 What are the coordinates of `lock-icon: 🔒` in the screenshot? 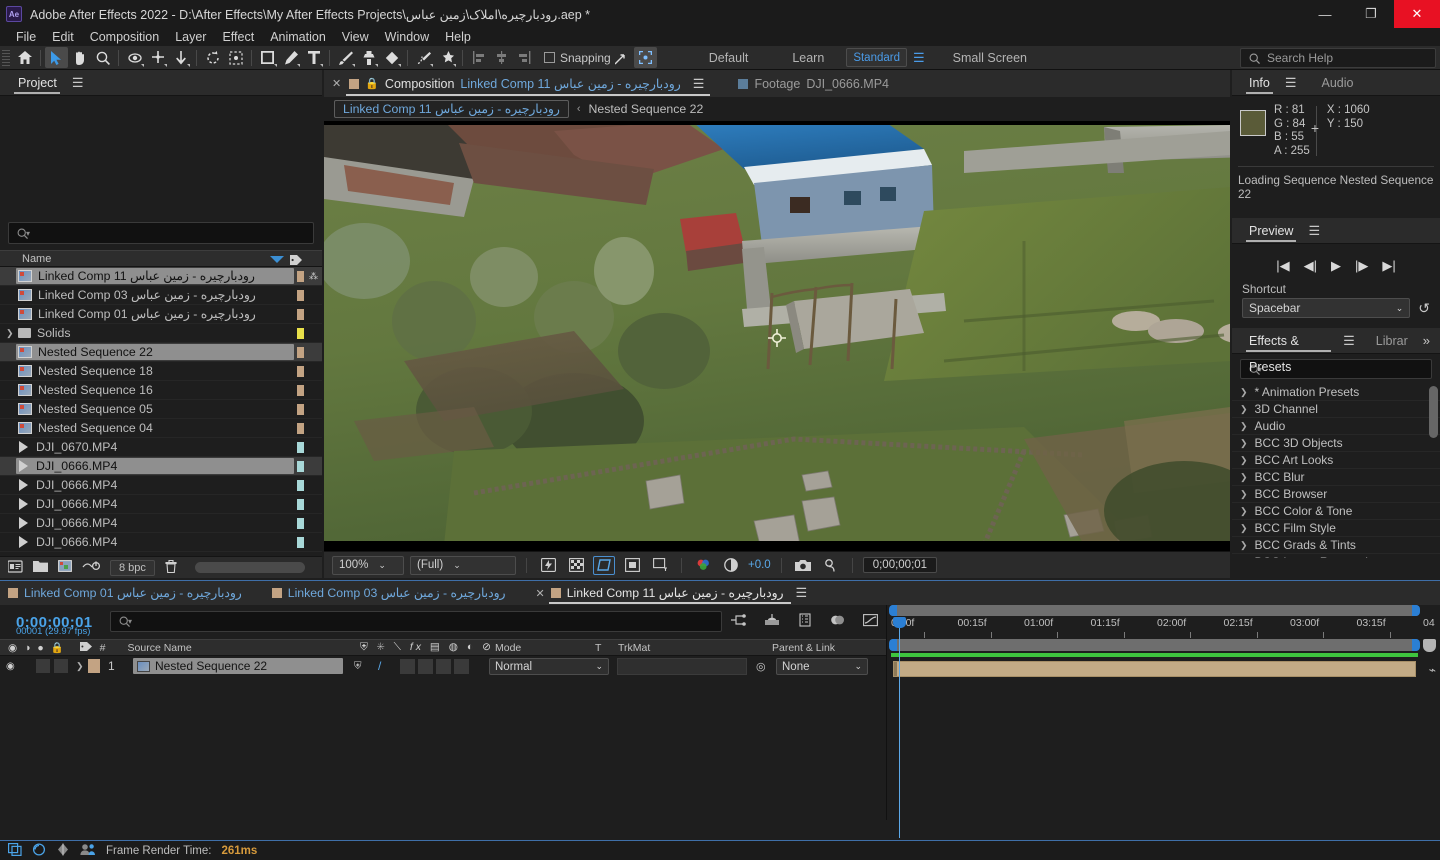 It's located at (372, 83).